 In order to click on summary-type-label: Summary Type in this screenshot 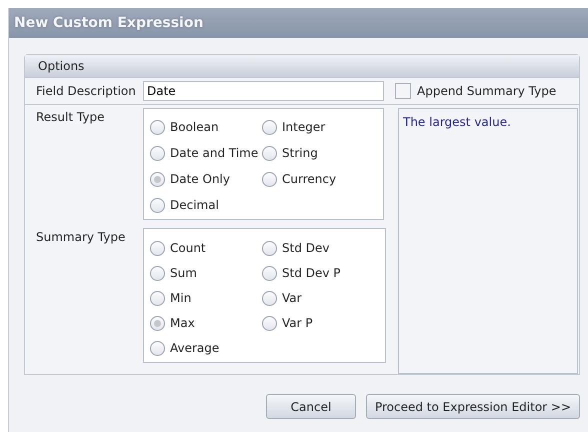, I will do `click(80, 236)`.